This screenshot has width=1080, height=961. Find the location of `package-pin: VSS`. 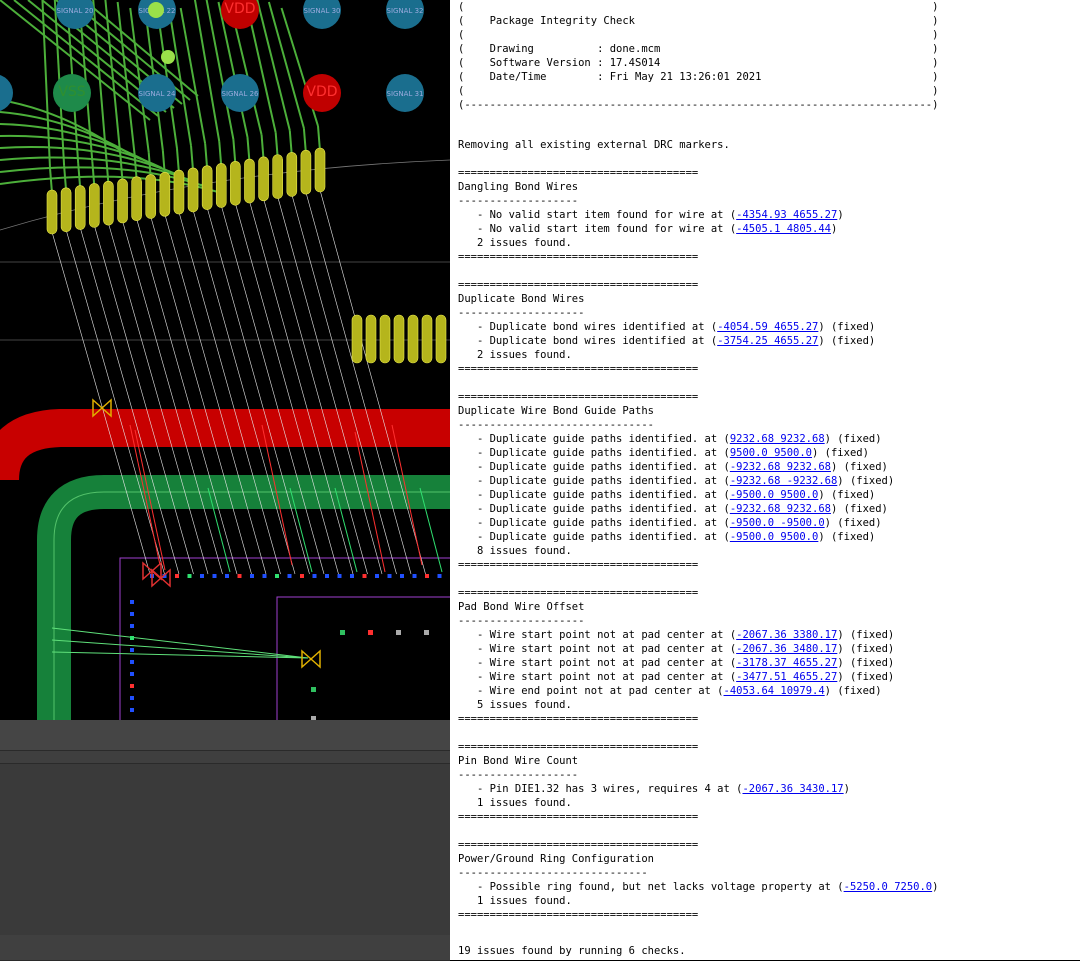

package-pin: VSS is located at coordinates (72, 93).